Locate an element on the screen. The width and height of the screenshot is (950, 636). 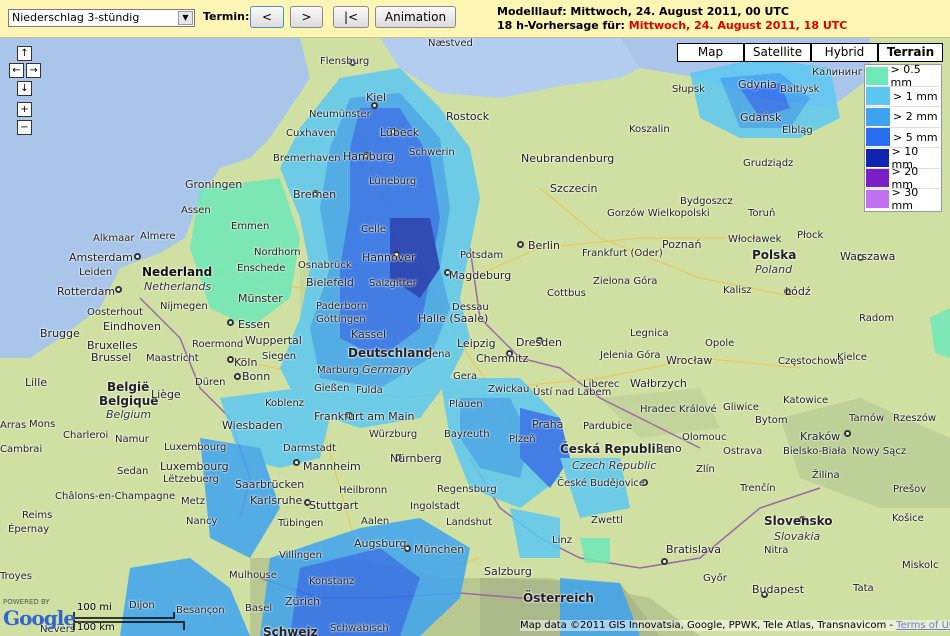
place-label: Tübingen is located at coordinates (301, 523).